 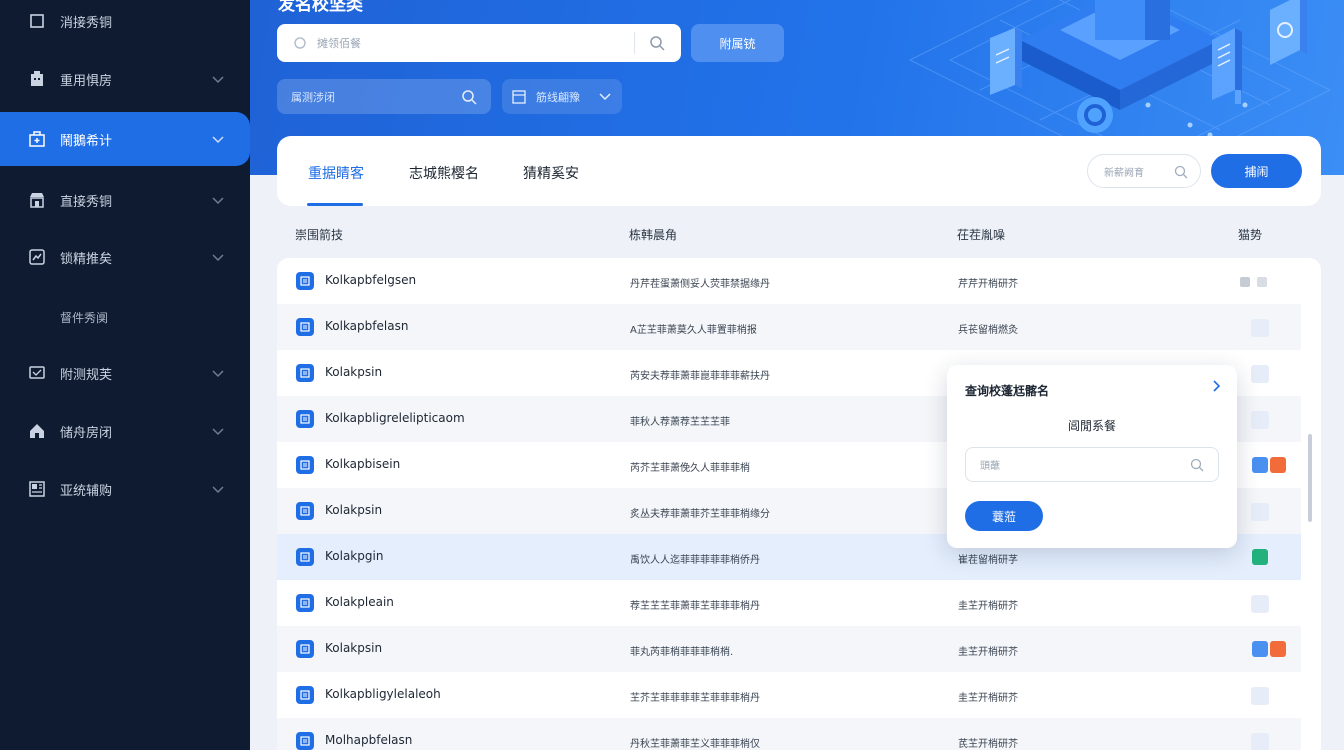 What do you see at coordinates (362, 464) in the screenshot?
I see `row-name: Kolkapbisein` at bounding box center [362, 464].